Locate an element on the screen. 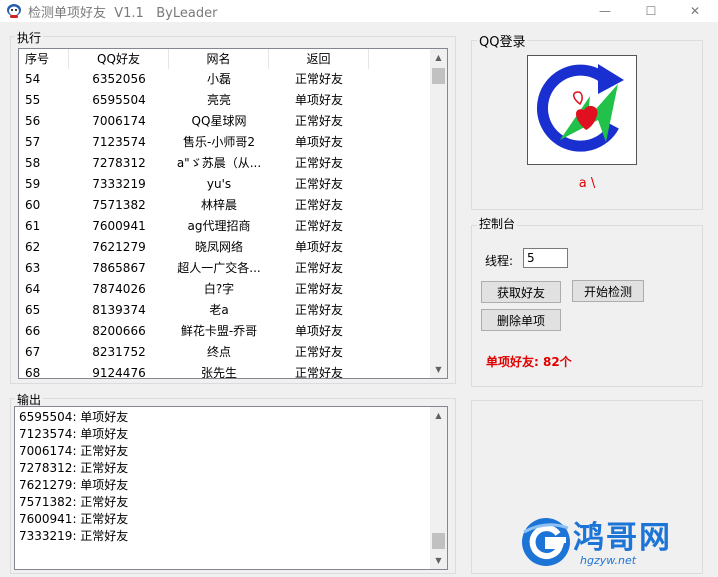 This screenshot has height=577, width=718. row-nickname: yu's is located at coordinates (219, 184).